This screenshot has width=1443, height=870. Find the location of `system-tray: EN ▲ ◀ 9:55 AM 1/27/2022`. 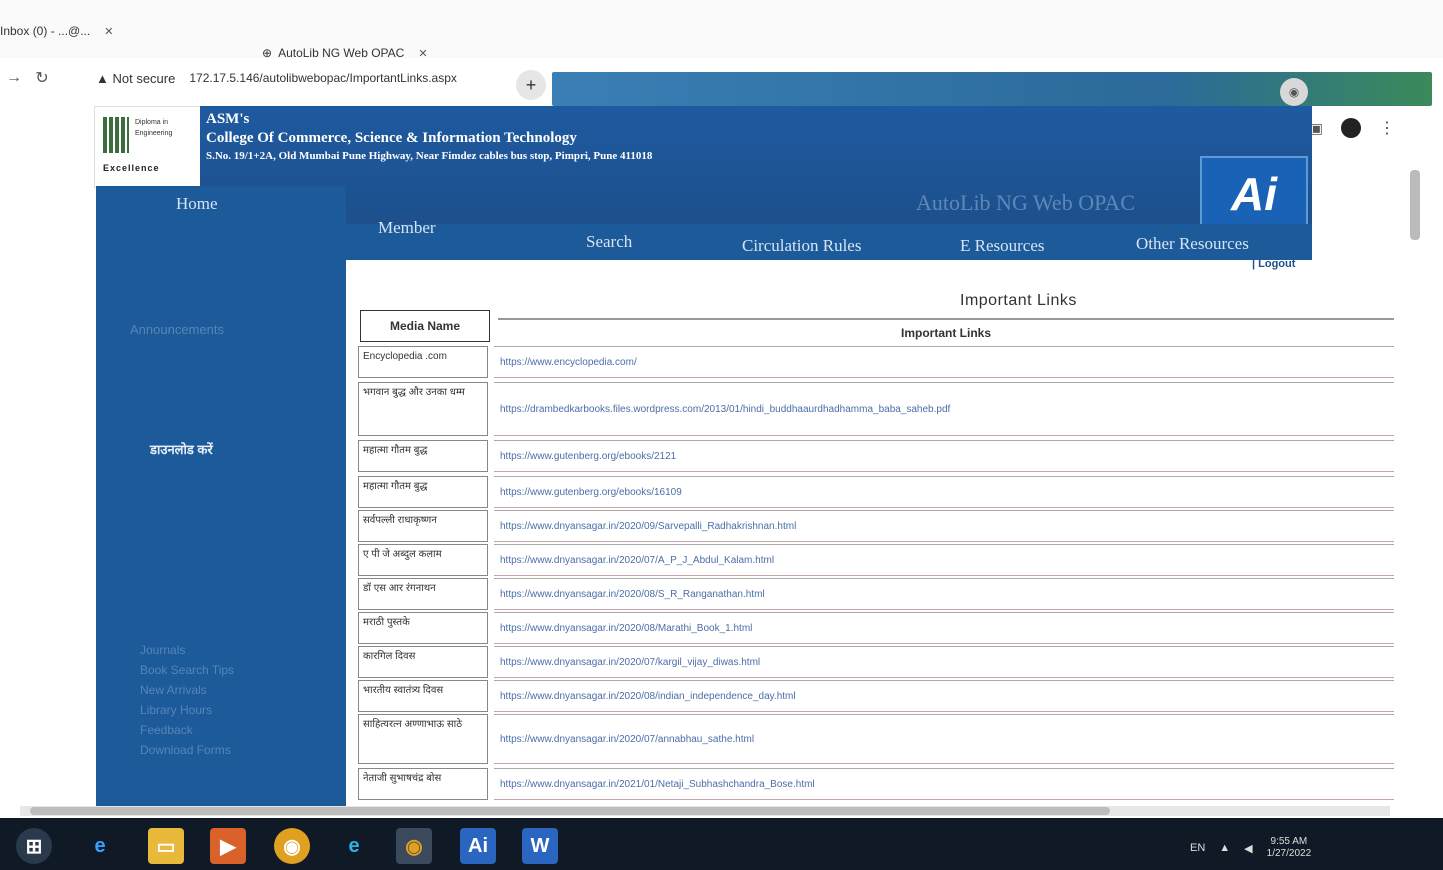

system-tray: EN ▲ ◀ 9:55 AM 1/27/2022 is located at coordinates (1250, 848).